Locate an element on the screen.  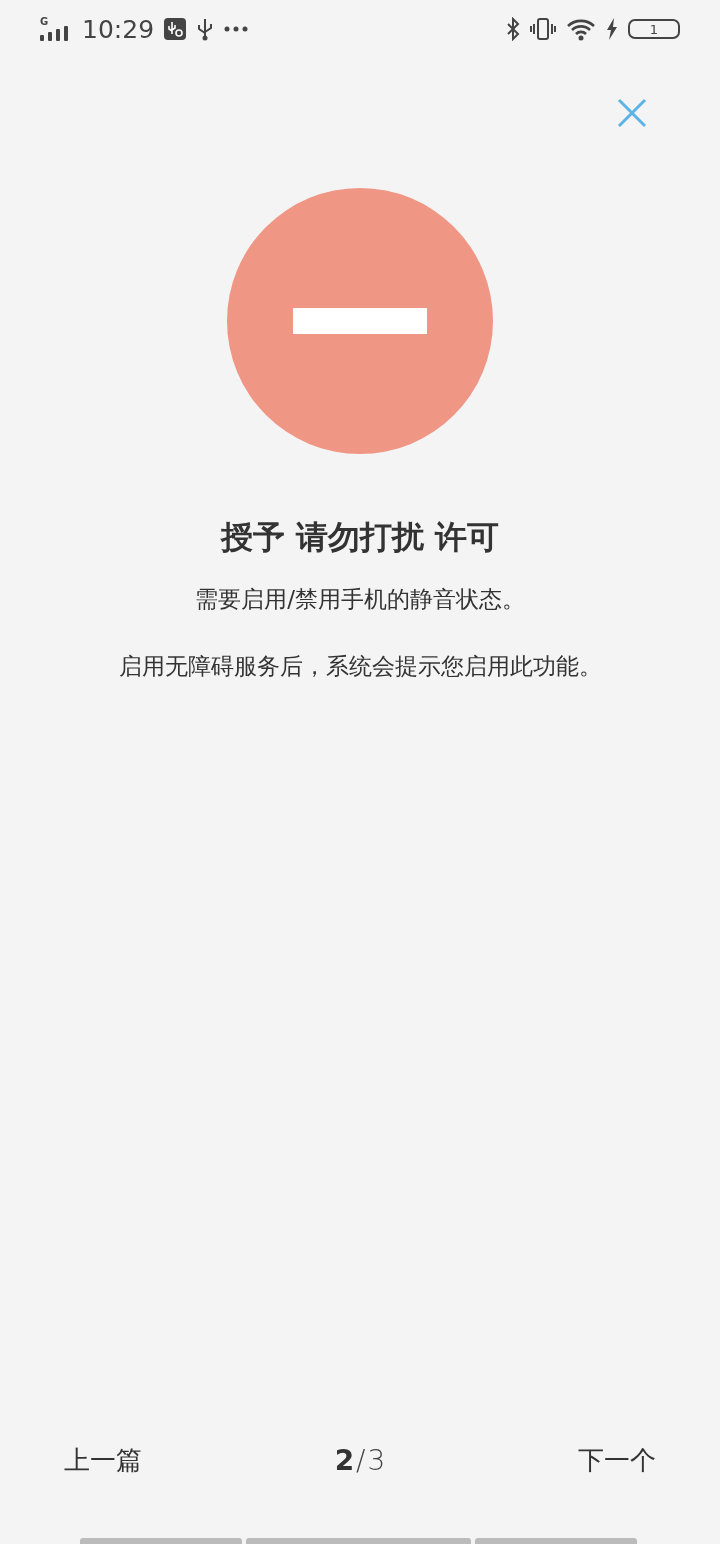
wifi-icon is located at coordinates (581, 29).